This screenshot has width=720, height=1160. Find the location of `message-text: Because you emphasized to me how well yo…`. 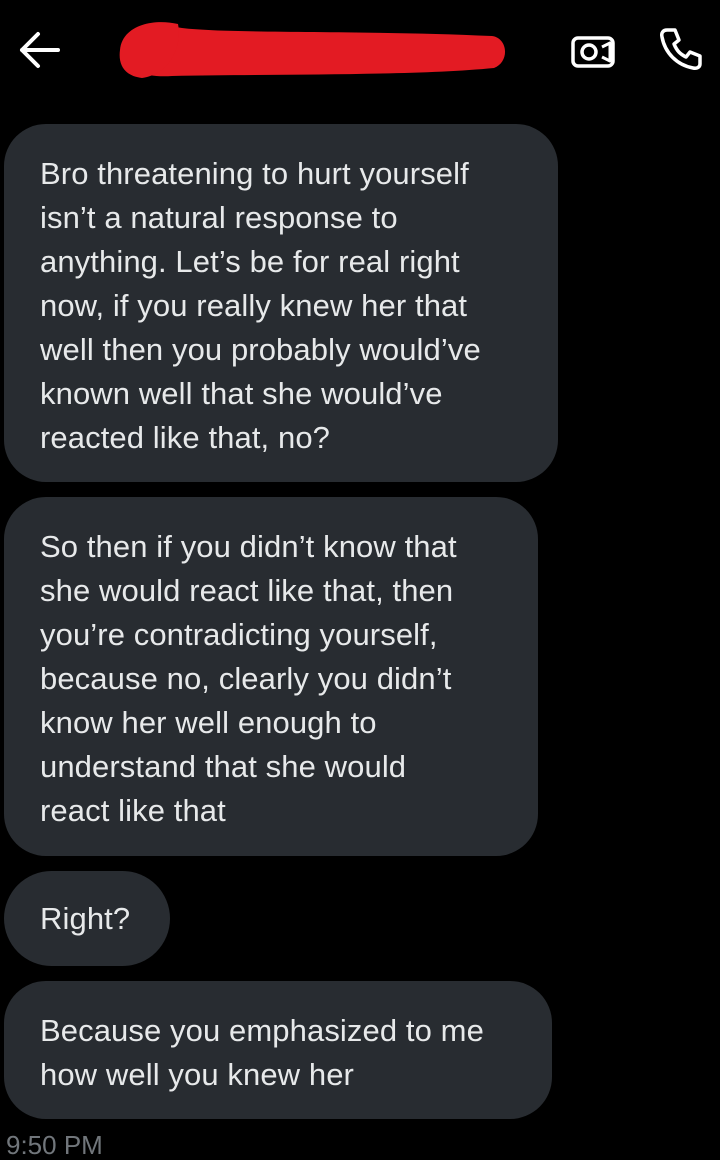

message-text: Because you emphasized to me how well yo… is located at coordinates (262, 1052).